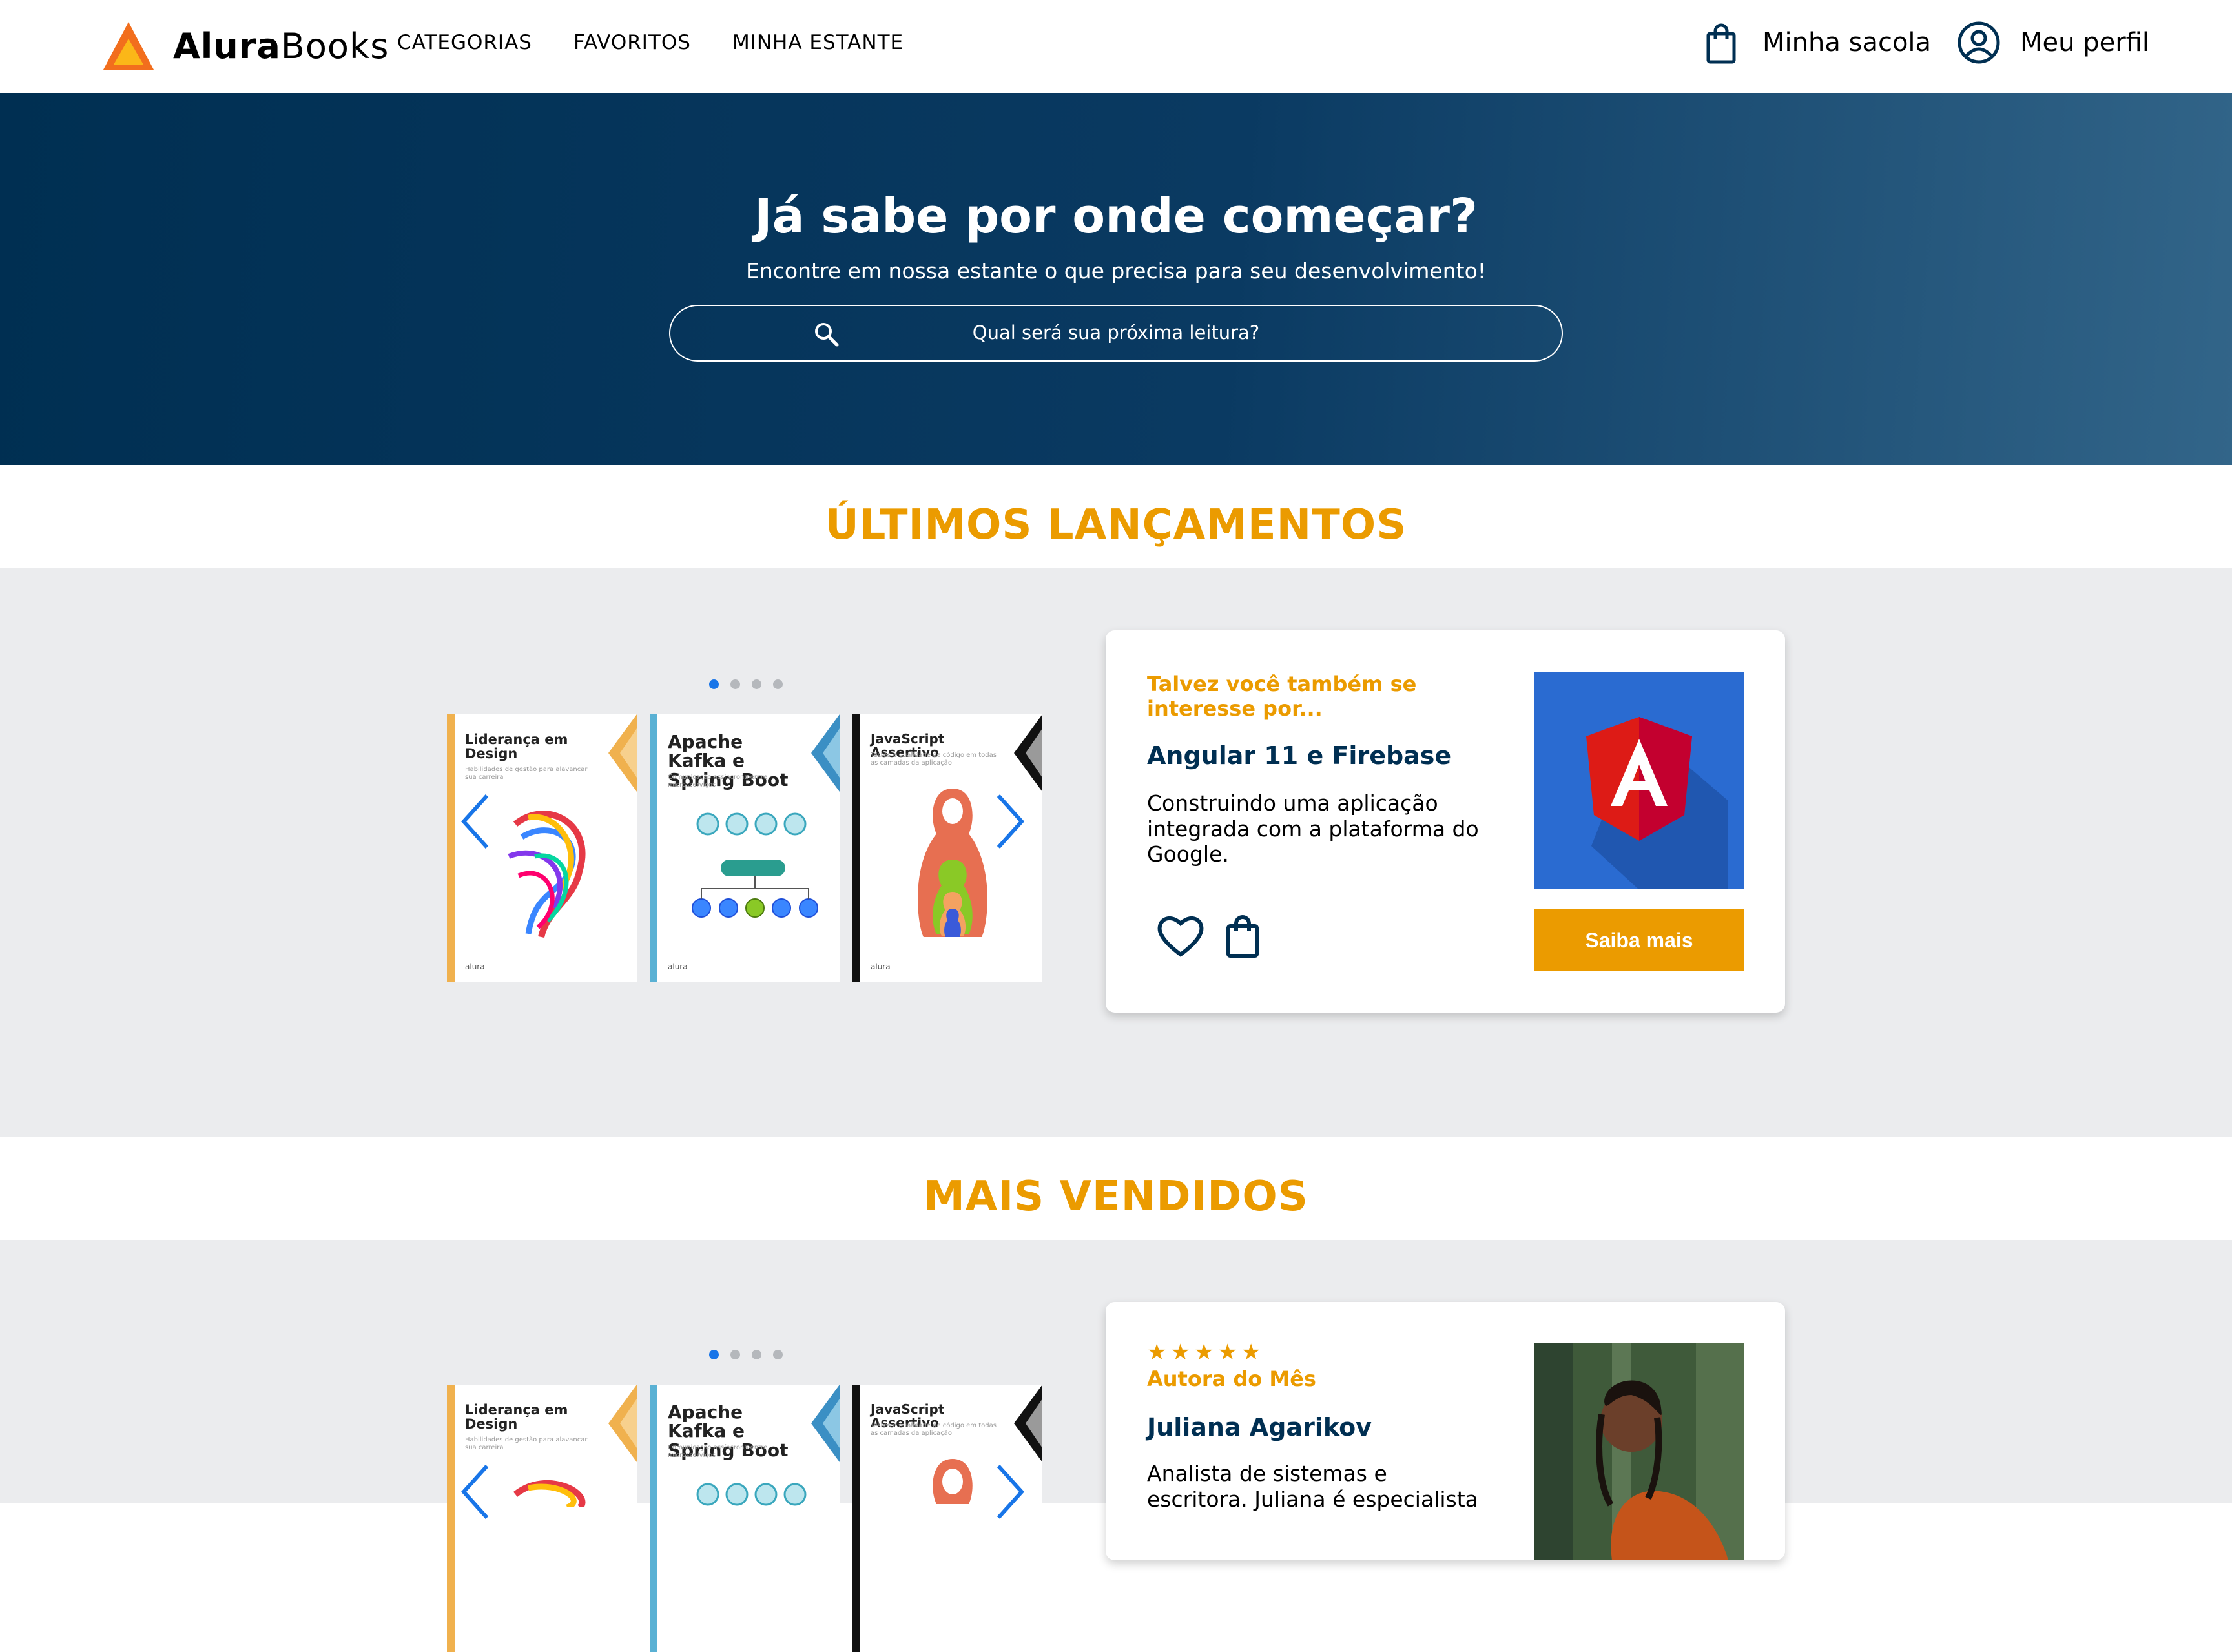 The width and height of the screenshot is (2232, 1652). I want to click on nav-categorias: CATEGORIAS, so click(465, 42).